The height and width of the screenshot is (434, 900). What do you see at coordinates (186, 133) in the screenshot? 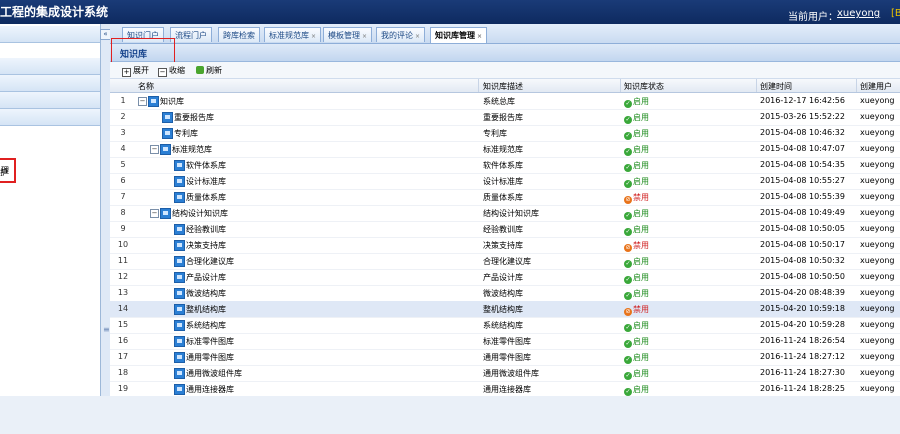
I see `kb-name: 专利库` at bounding box center [186, 133].